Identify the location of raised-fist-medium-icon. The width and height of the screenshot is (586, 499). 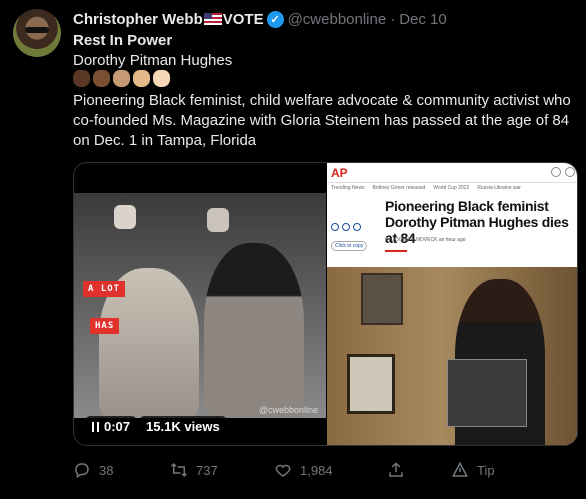
(121, 78).